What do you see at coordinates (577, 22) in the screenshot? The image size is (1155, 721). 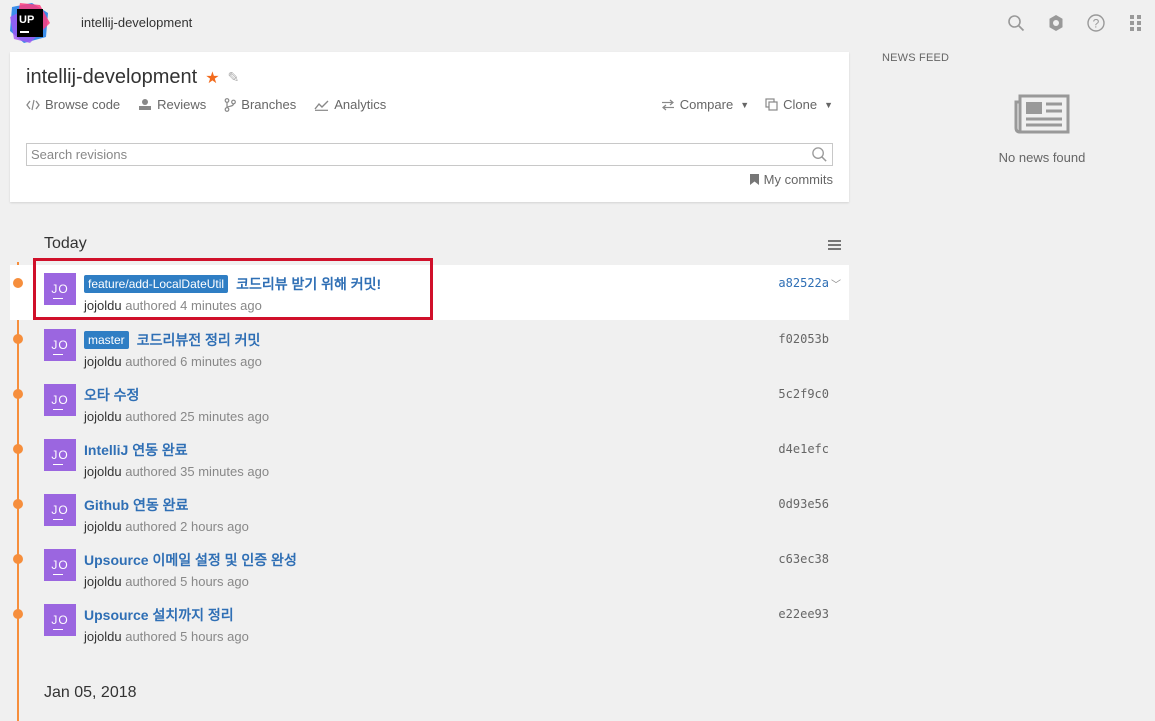 I see `top-bar: UP intellij-development ?` at bounding box center [577, 22].